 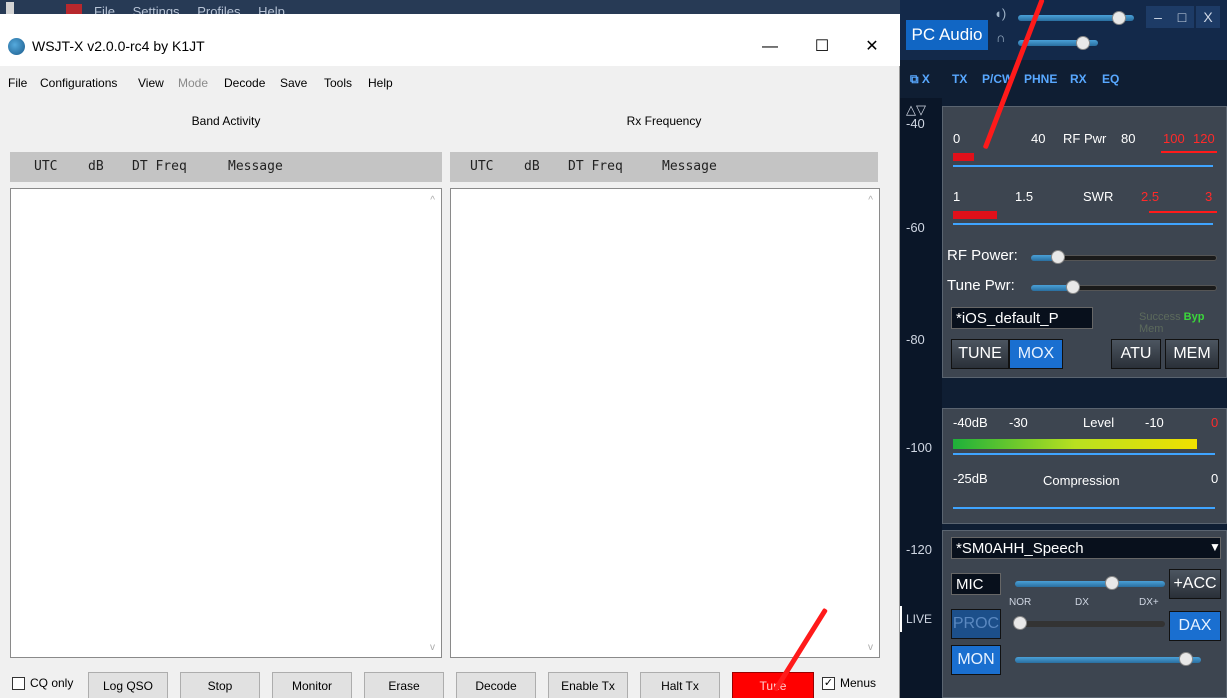 What do you see at coordinates (1195, 626) in the screenshot?
I see `dax-button: DAX` at bounding box center [1195, 626].